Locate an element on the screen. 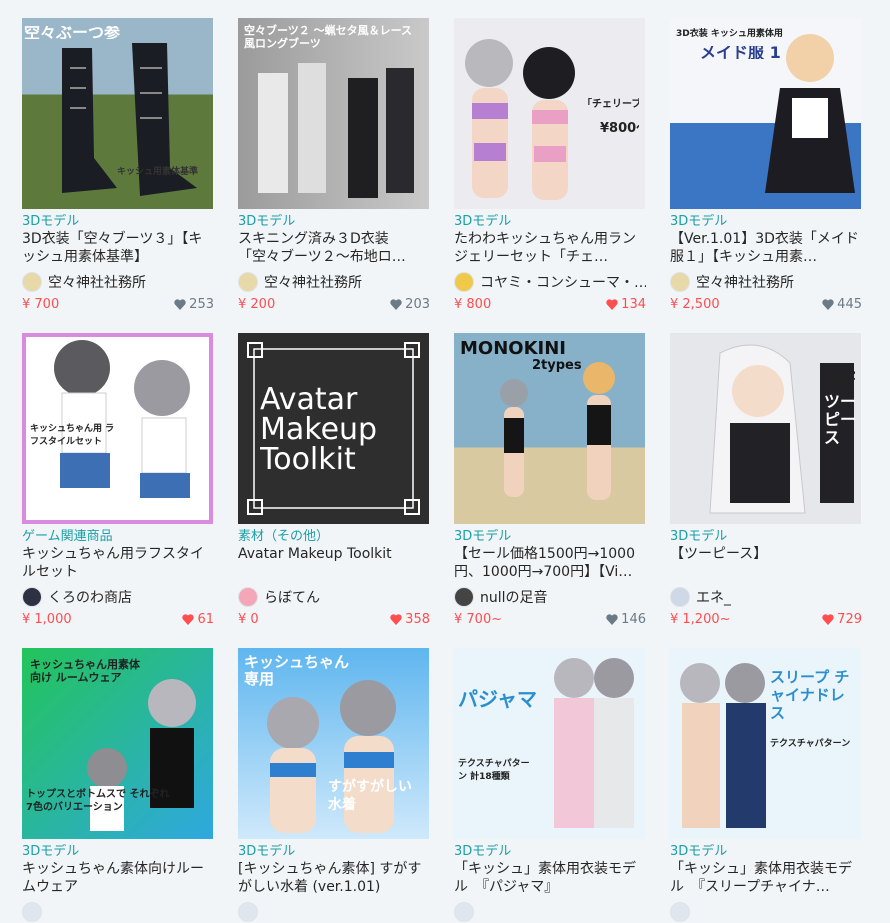 Image resolution: width=890 pixels, height=923 pixels. like-button: 203 is located at coordinates (410, 304).